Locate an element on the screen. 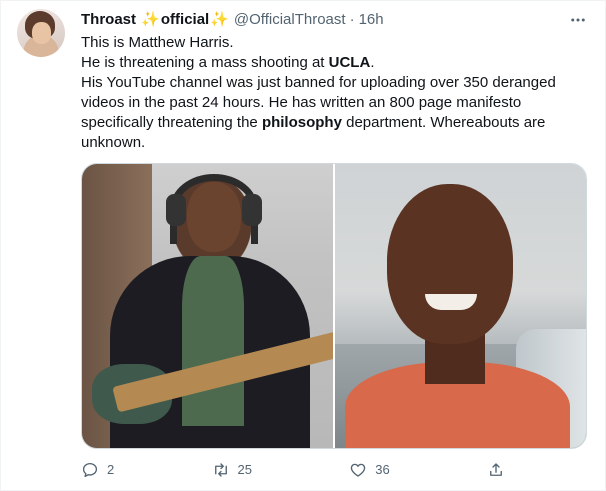 Image resolution: width=606 pixels, height=491 pixels. user-handle: @OfficialThroast is located at coordinates (290, 20).